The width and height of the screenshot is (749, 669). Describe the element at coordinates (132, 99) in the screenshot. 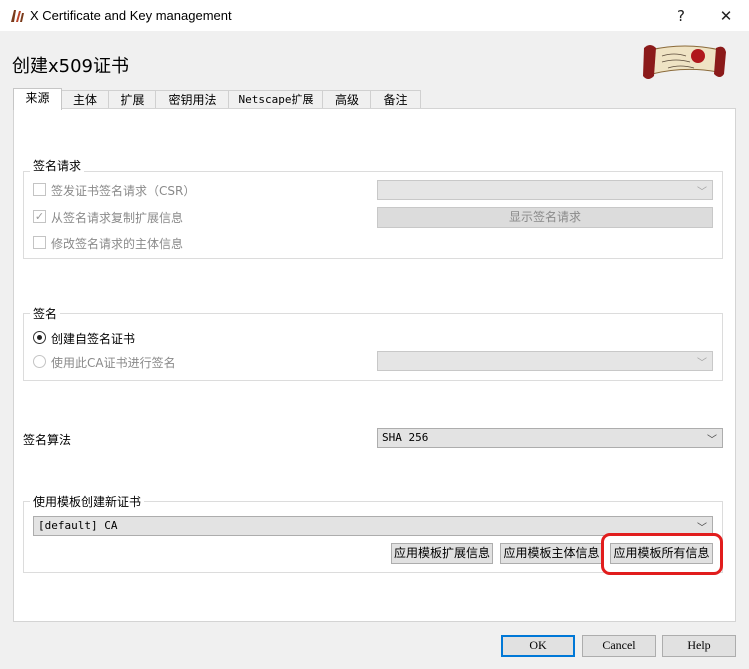

I see `tab-extensions: 扩展` at that location.